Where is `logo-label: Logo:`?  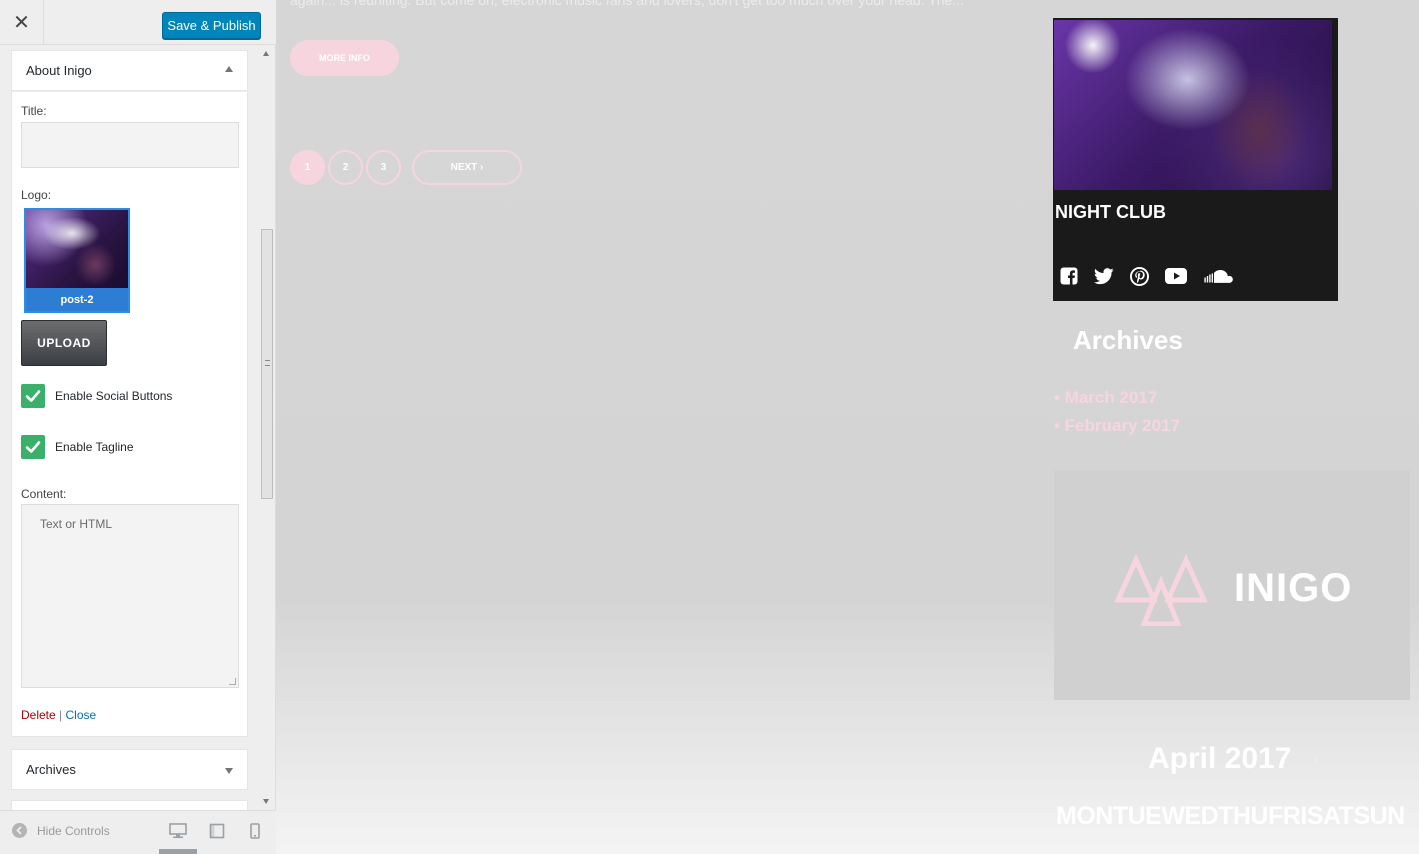
logo-label: Logo: is located at coordinates (36, 195).